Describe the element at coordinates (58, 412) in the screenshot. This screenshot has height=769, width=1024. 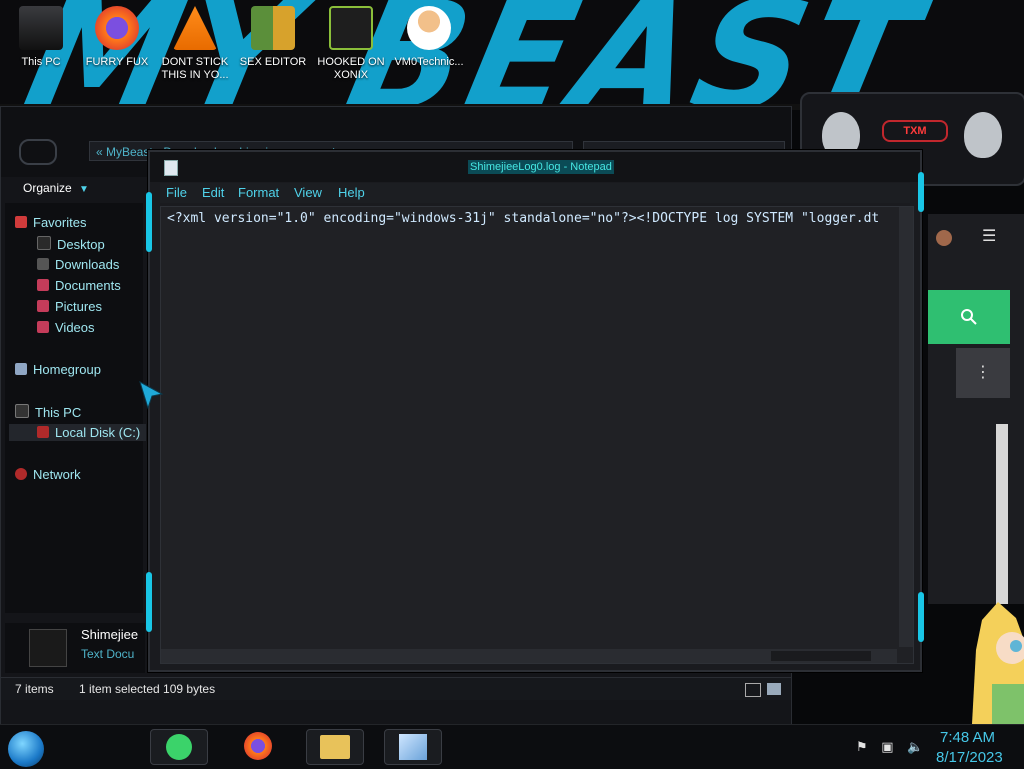
I see `sidebar-item-label: This PC` at that location.